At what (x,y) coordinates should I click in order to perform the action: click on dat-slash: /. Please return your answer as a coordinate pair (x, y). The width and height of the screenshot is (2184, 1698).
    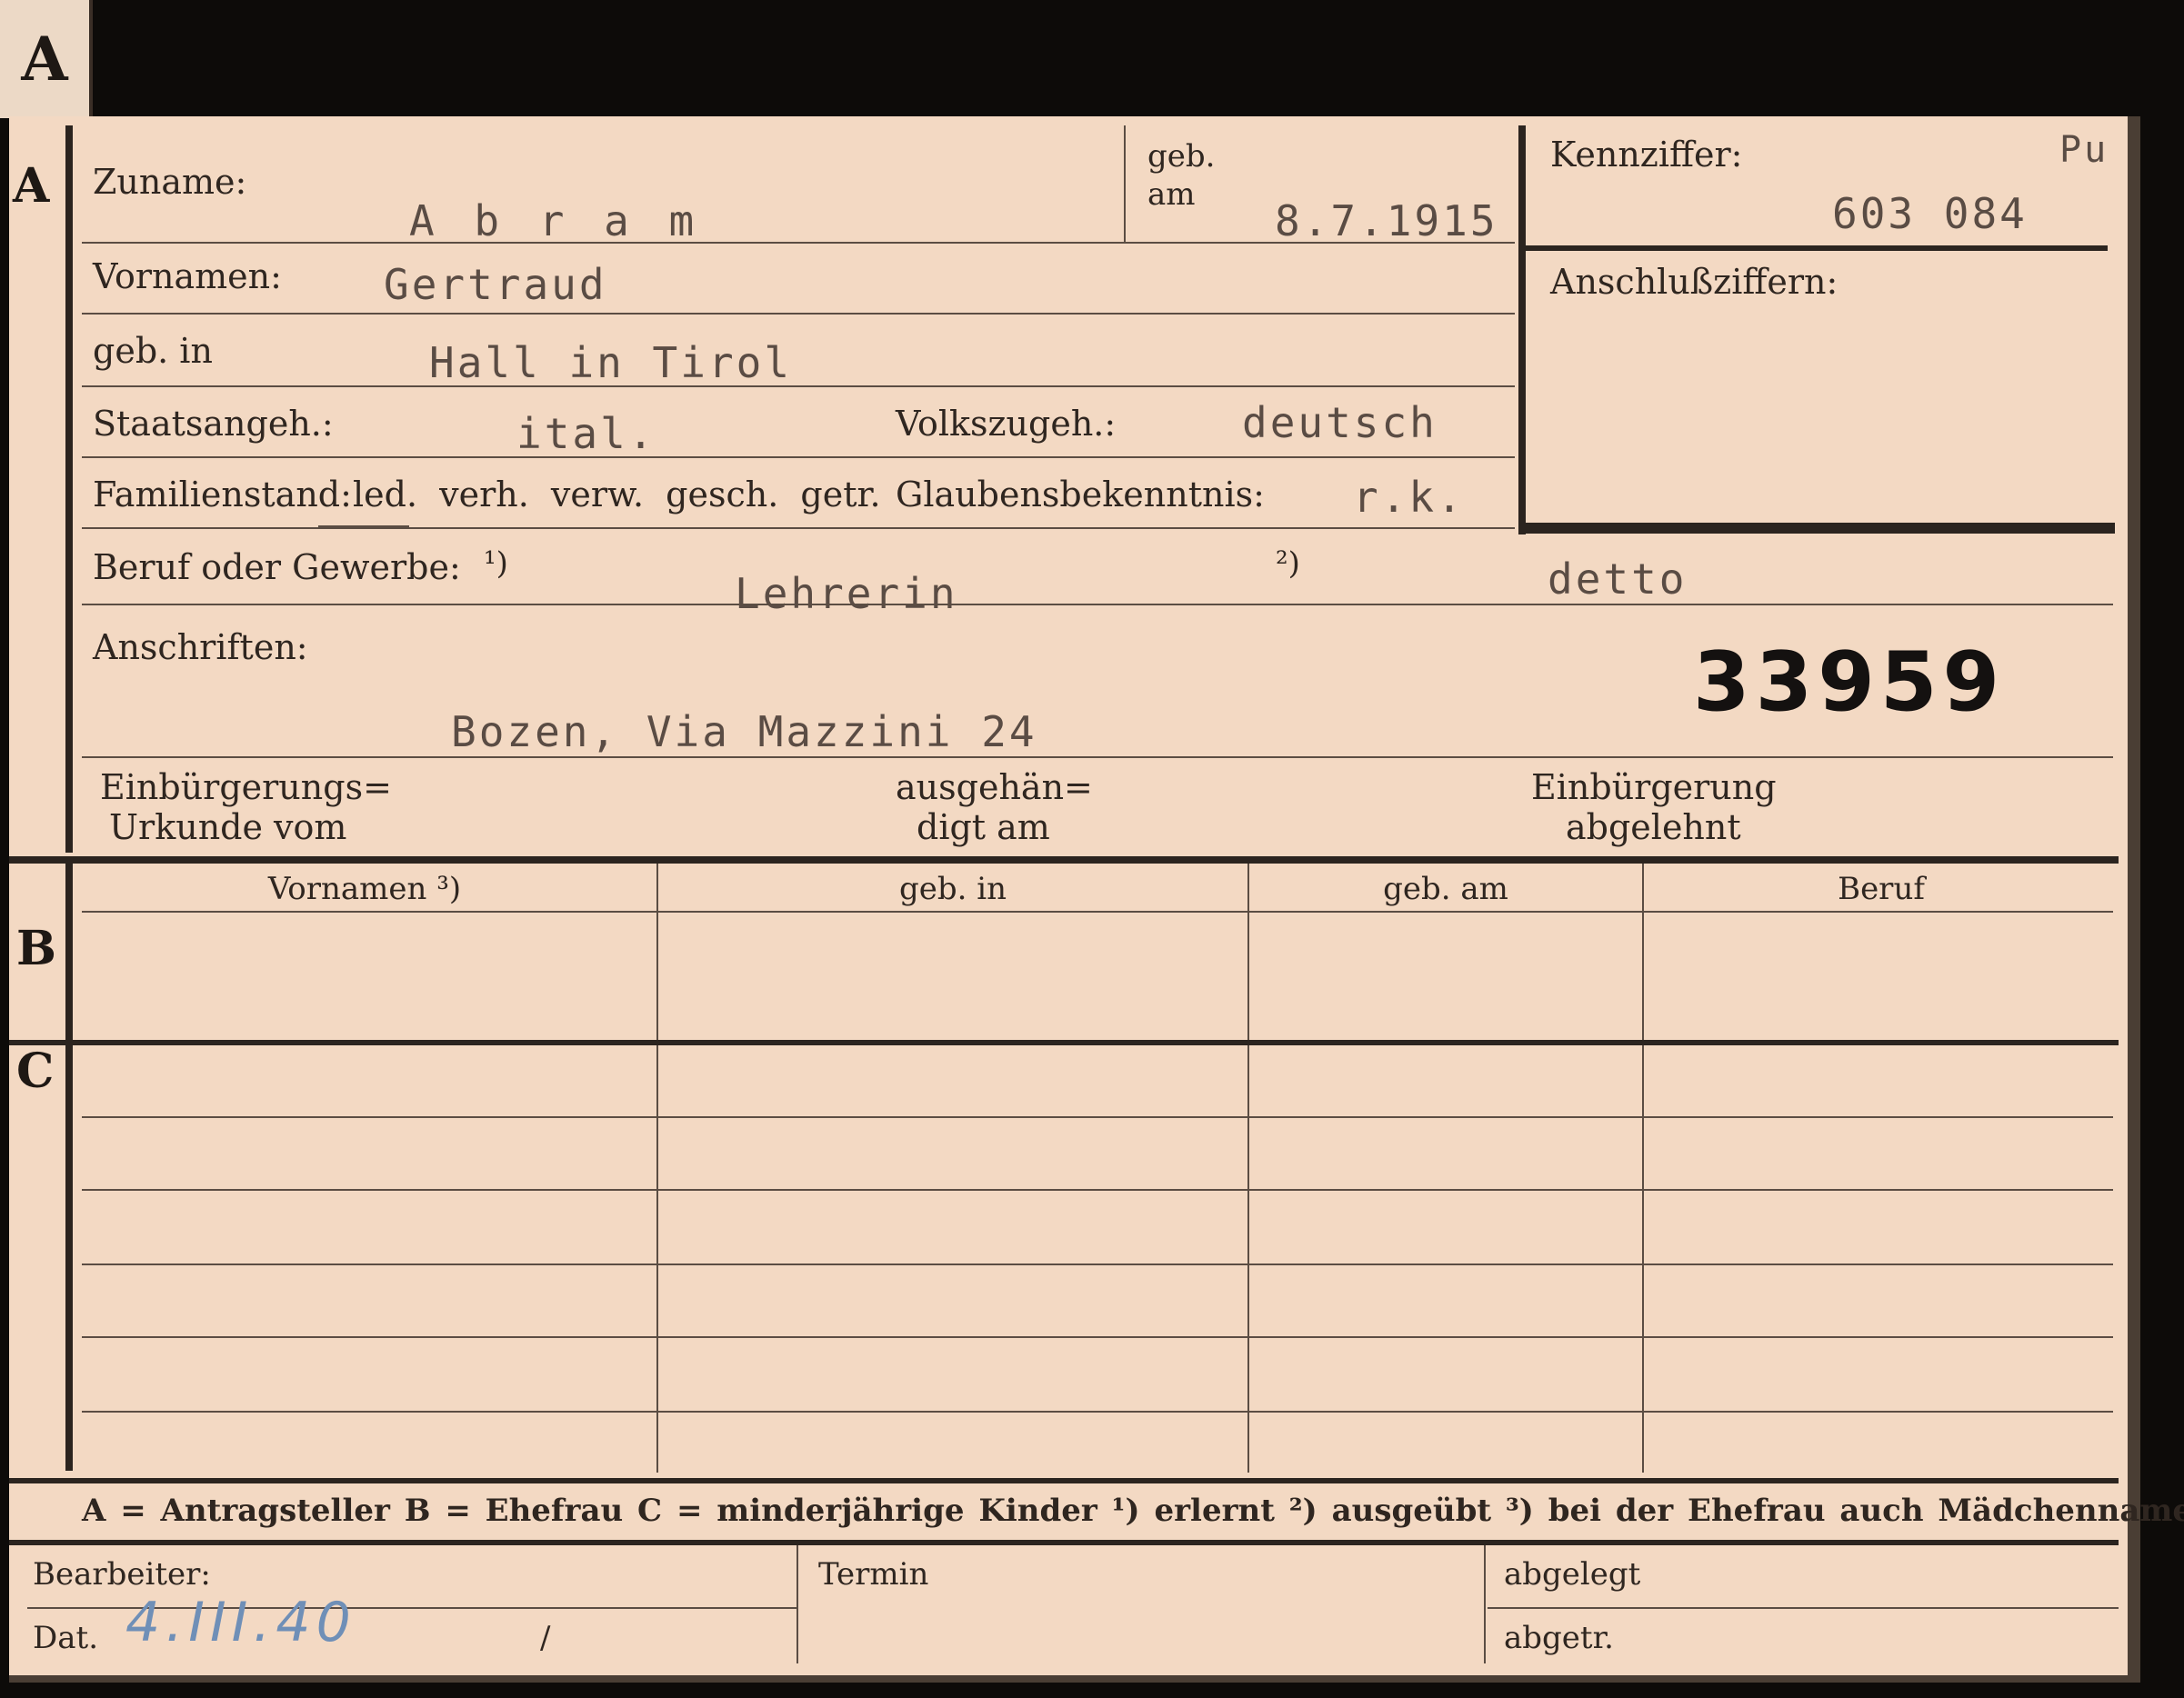
    Looking at the image, I should click on (545, 1638).